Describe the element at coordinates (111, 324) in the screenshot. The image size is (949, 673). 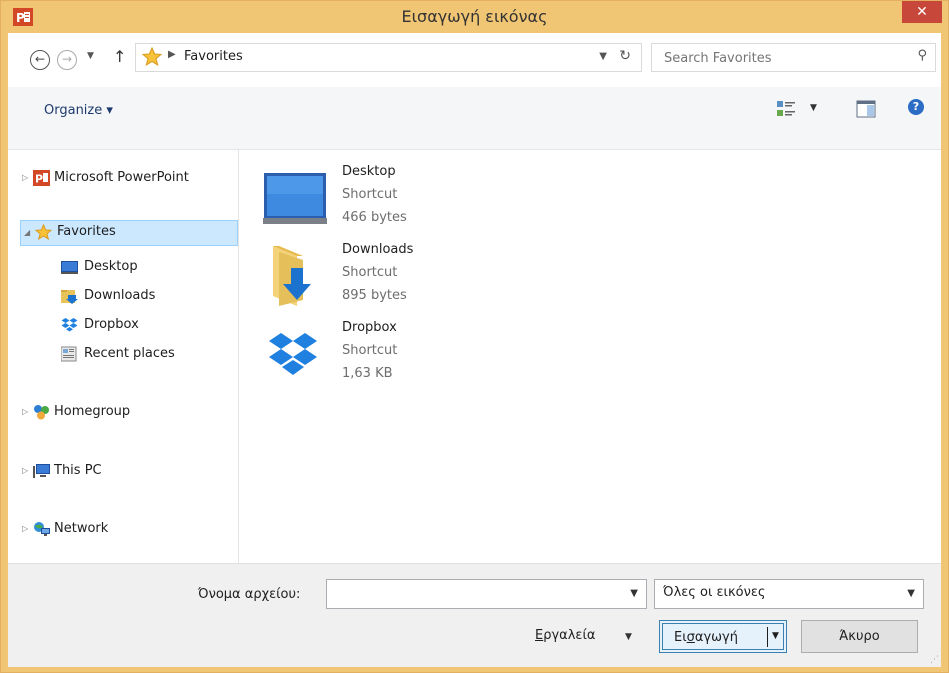
I see `nav-item-label: Dropbox` at that location.